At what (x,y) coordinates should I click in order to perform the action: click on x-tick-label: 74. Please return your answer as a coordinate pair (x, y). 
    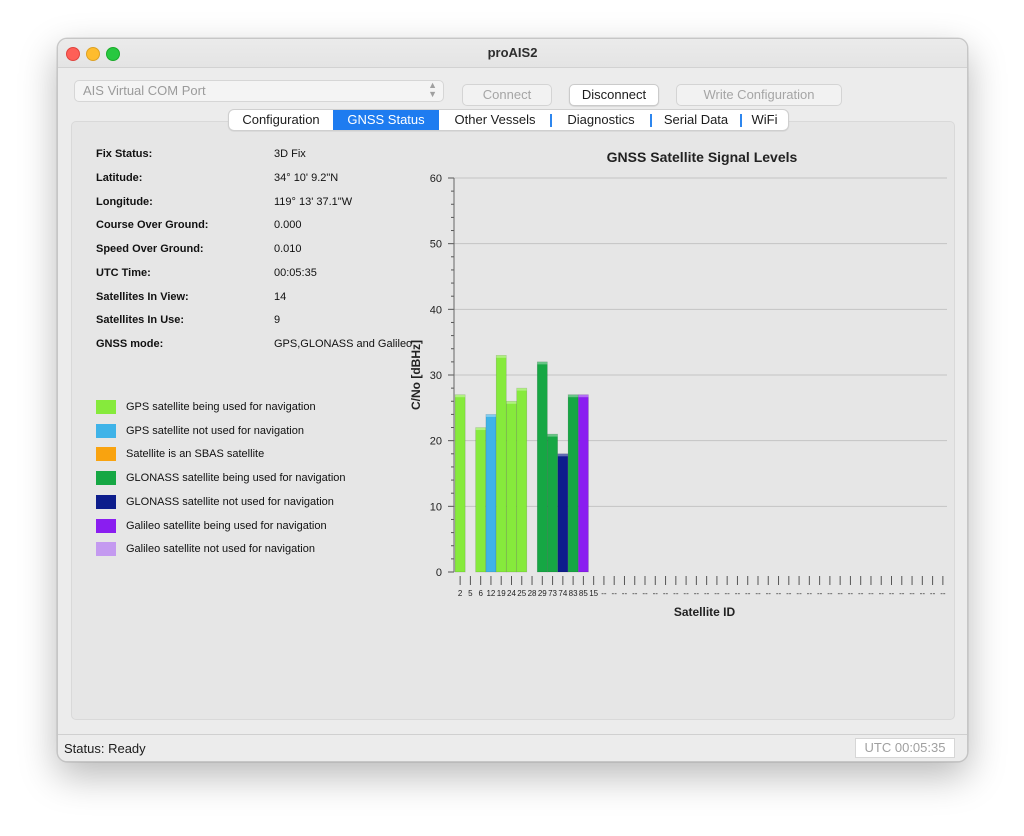
    Looking at the image, I should click on (562, 593).